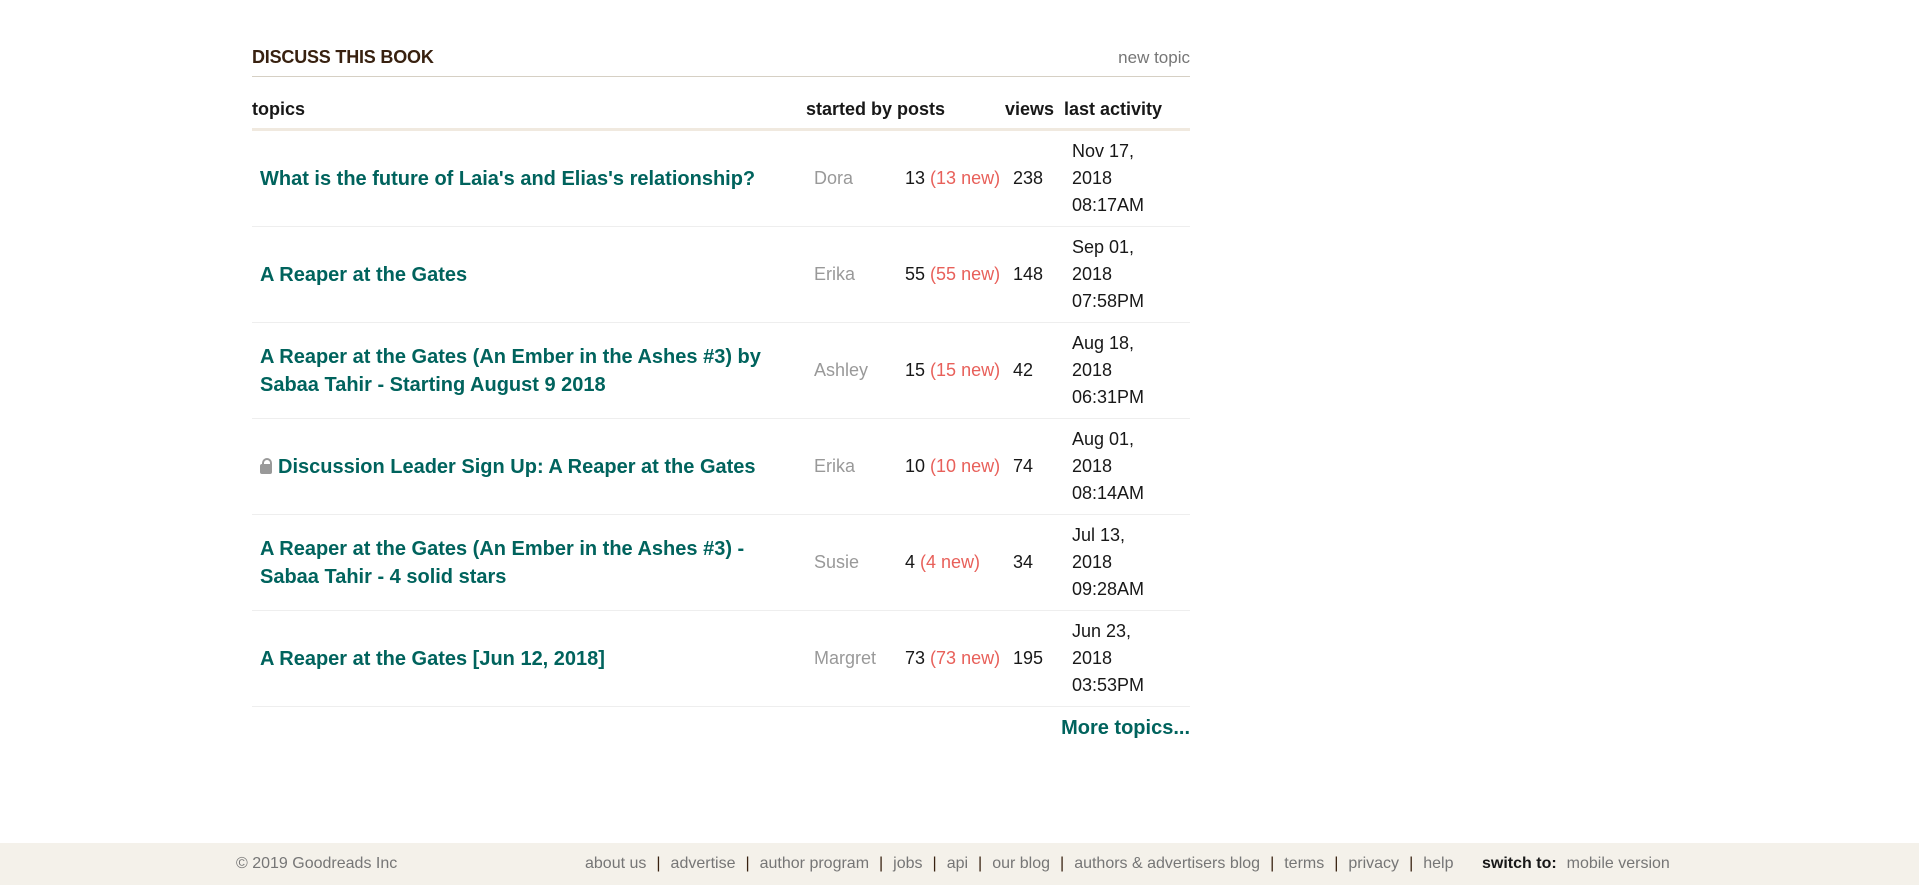 This screenshot has height=885, width=1919. I want to click on last-activity-cell: Jul 13, 2018 09:28AM, so click(1127, 562).